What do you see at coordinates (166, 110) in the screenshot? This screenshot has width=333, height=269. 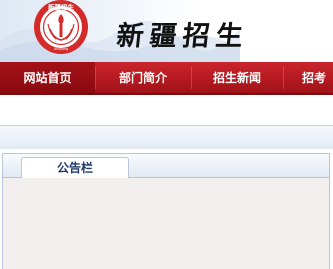 I see `content-gap` at bounding box center [166, 110].